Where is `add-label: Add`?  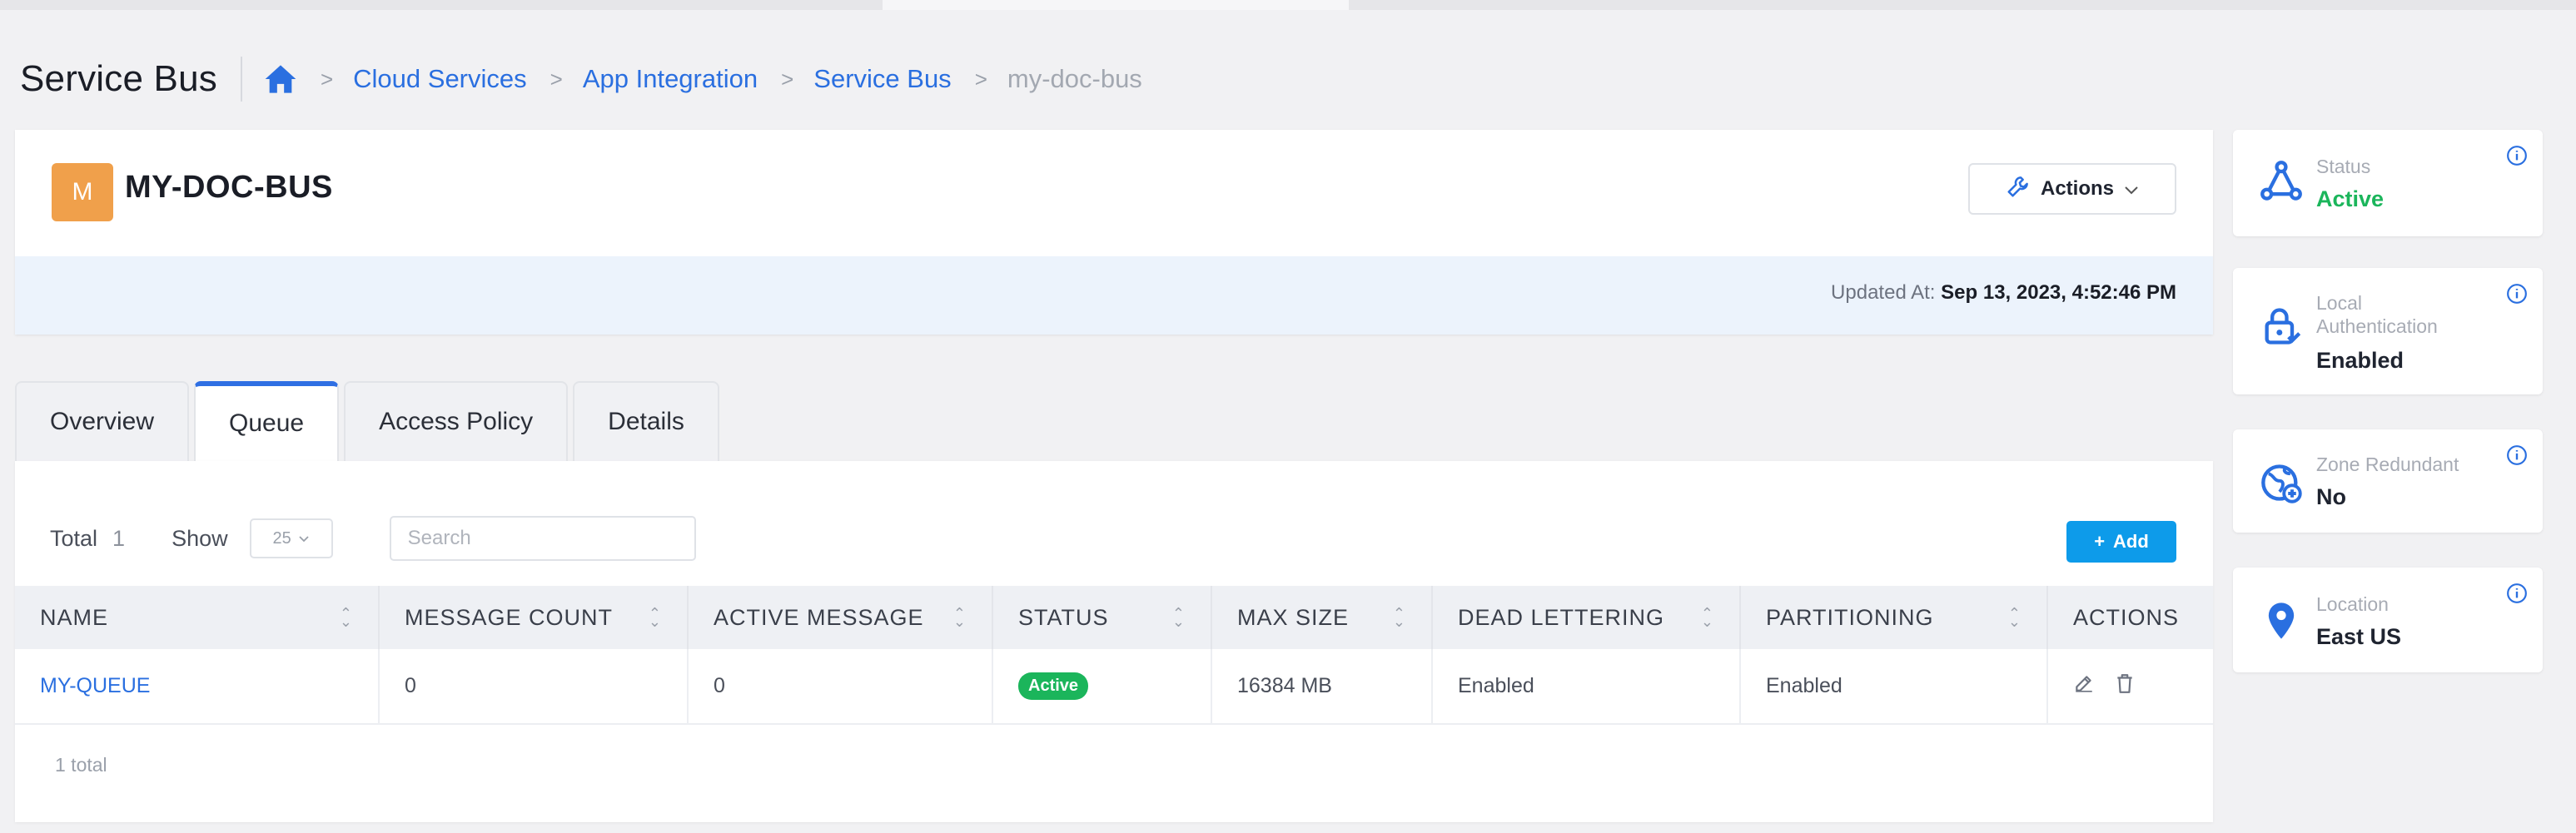
add-label: Add is located at coordinates (2131, 541).